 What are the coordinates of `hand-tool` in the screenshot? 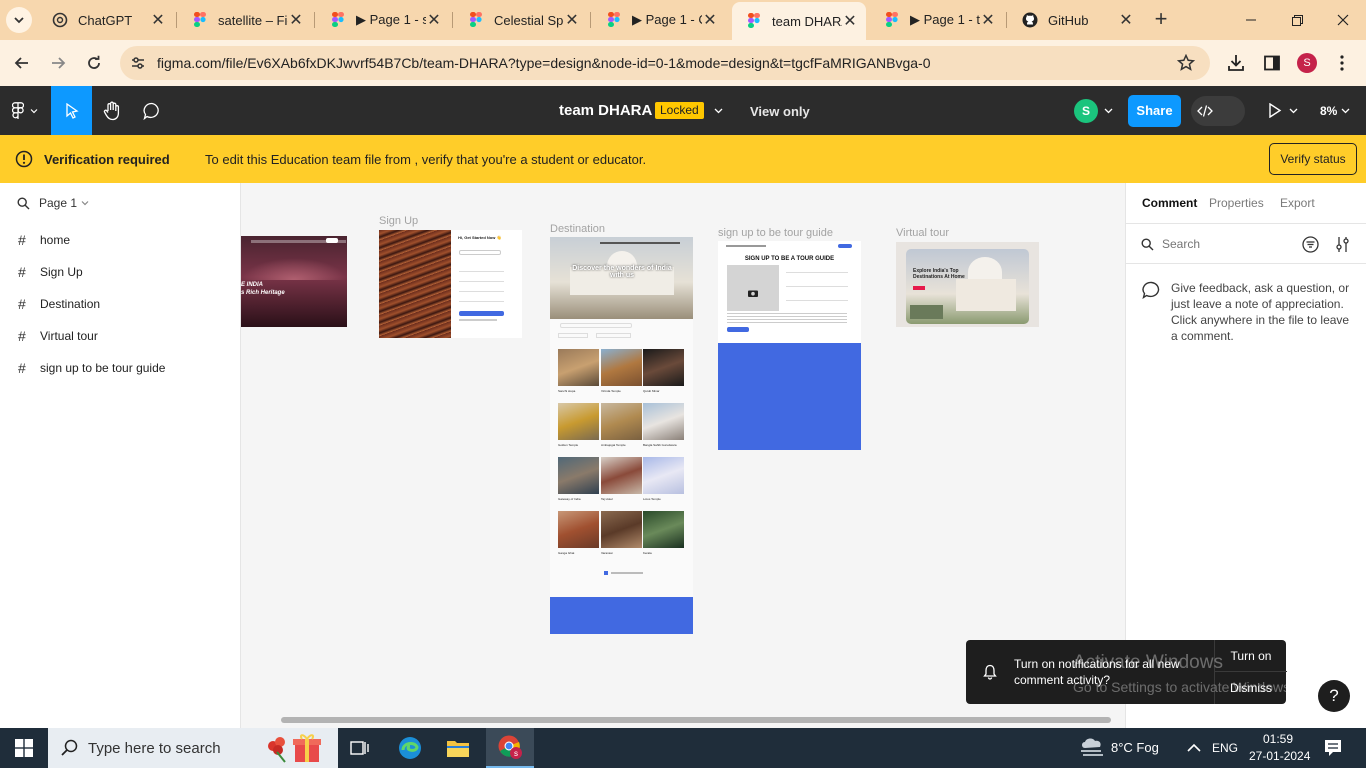 It's located at (112, 110).